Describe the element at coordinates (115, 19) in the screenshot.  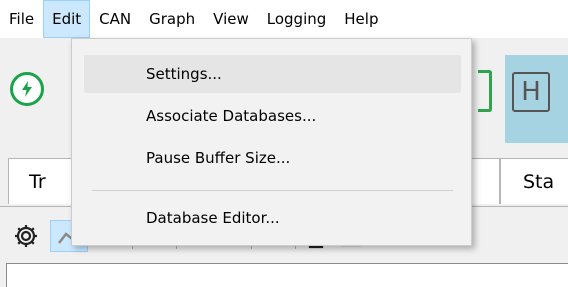
I see `menu-can: CAN` at that location.